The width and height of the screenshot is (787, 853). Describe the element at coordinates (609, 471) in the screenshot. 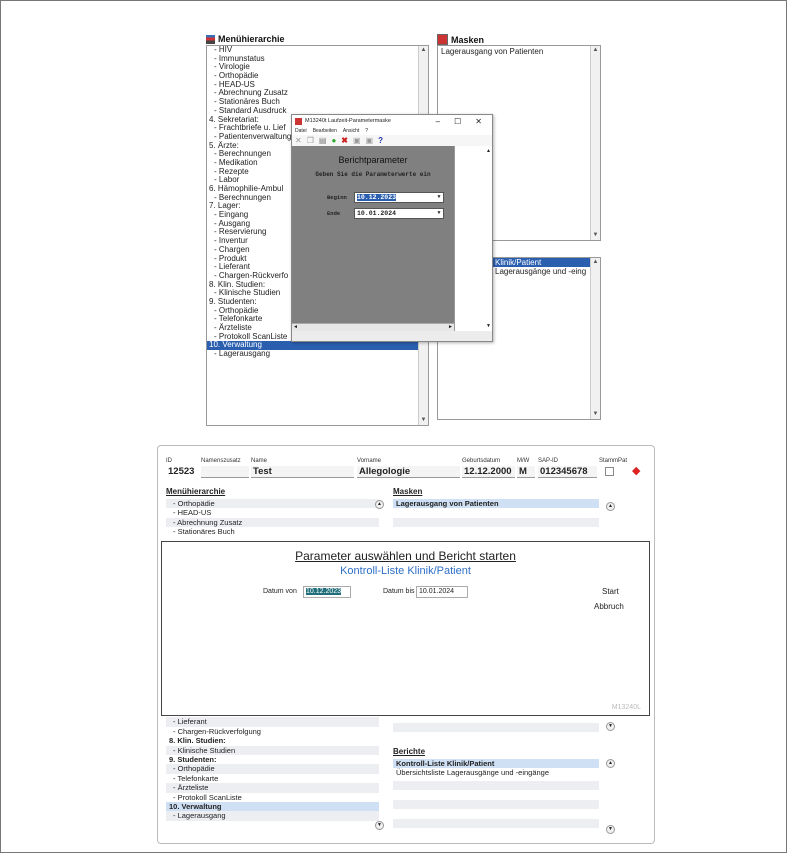

I see `stammpat-checkbox` at that location.